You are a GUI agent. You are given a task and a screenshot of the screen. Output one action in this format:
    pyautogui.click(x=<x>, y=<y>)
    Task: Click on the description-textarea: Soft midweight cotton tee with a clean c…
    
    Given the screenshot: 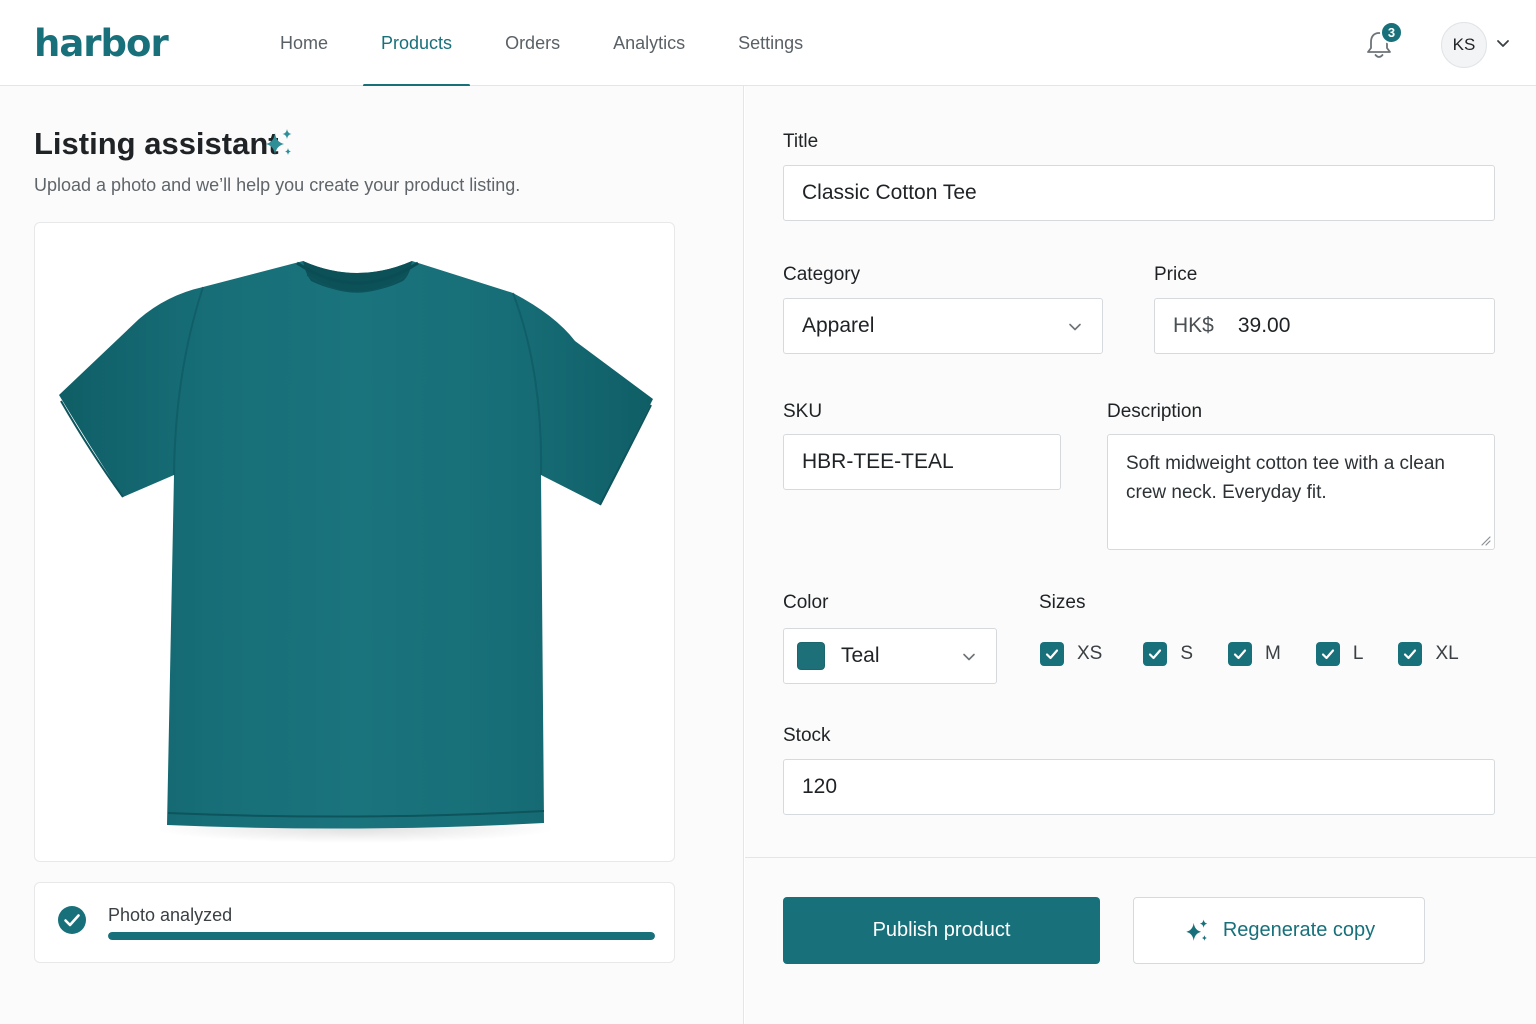 What is the action you would take?
    pyautogui.click(x=1301, y=492)
    